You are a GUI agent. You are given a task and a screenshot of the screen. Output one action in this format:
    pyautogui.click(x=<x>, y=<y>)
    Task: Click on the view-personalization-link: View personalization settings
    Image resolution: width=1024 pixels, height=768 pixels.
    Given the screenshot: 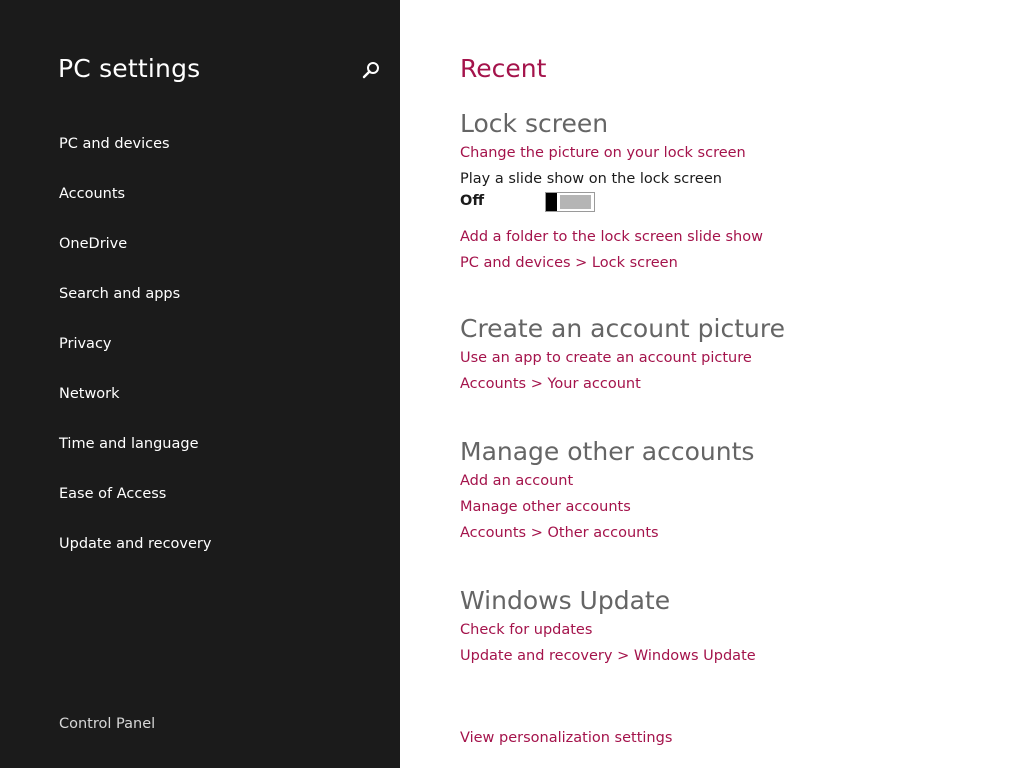 What is the action you would take?
    pyautogui.click(x=566, y=738)
    